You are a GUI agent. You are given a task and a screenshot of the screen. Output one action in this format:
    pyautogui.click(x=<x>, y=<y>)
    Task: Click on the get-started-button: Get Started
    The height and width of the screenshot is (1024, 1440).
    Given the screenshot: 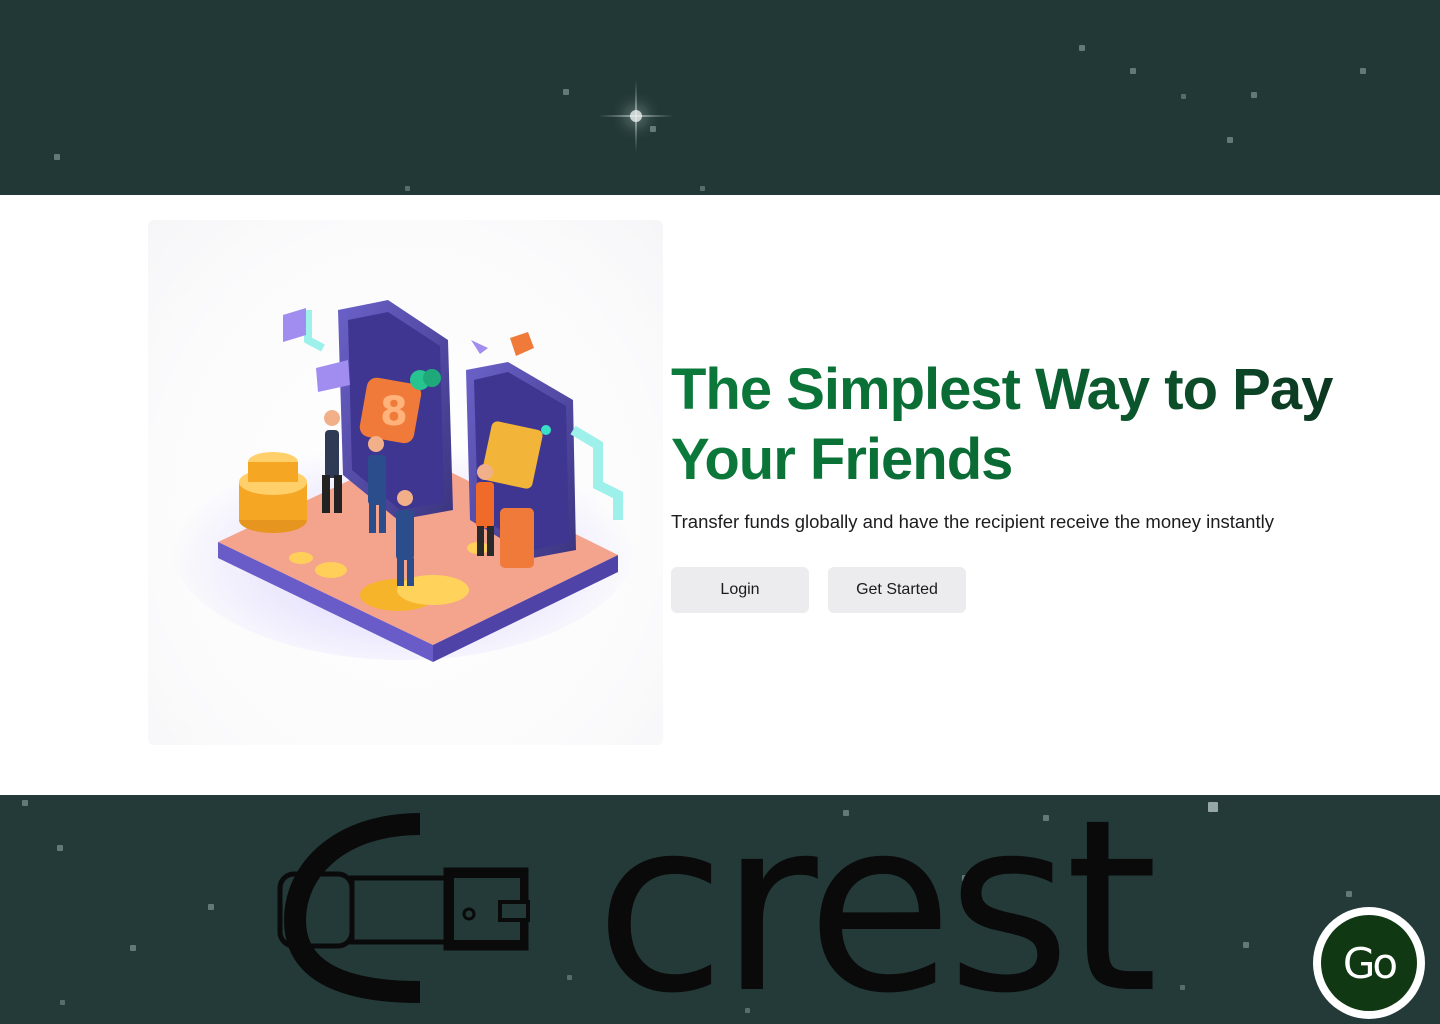 What is the action you would take?
    pyautogui.click(x=897, y=590)
    